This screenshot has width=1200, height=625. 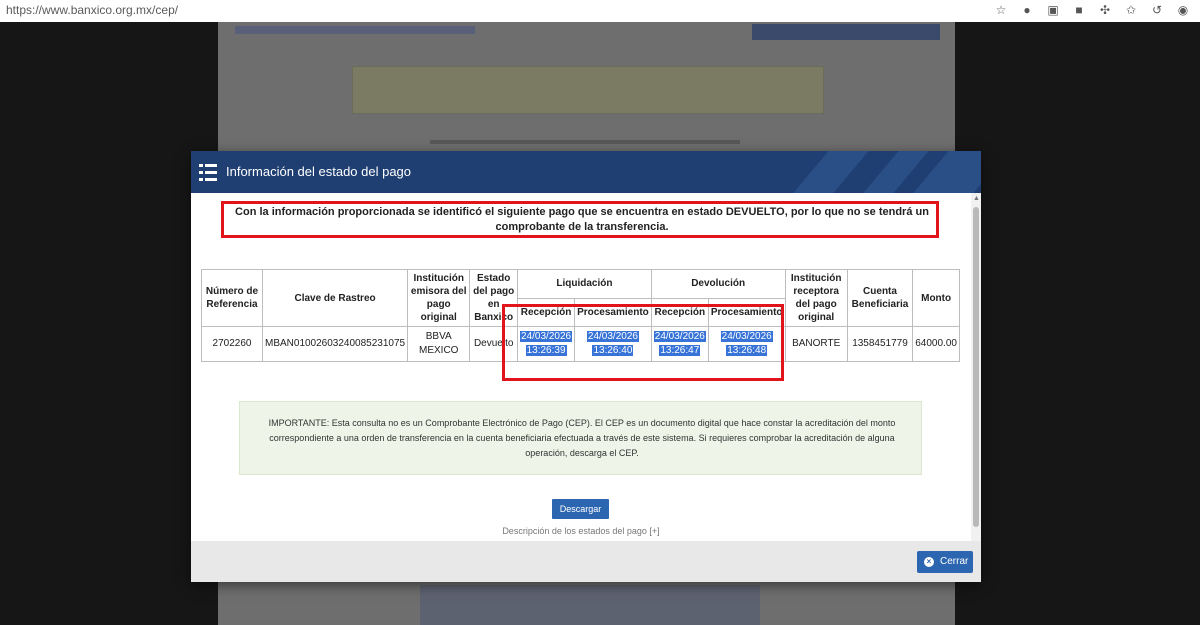 What do you see at coordinates (580, 509) in the screenshot?
I see `download-button: Descargar` at bounding box center [580, 509].